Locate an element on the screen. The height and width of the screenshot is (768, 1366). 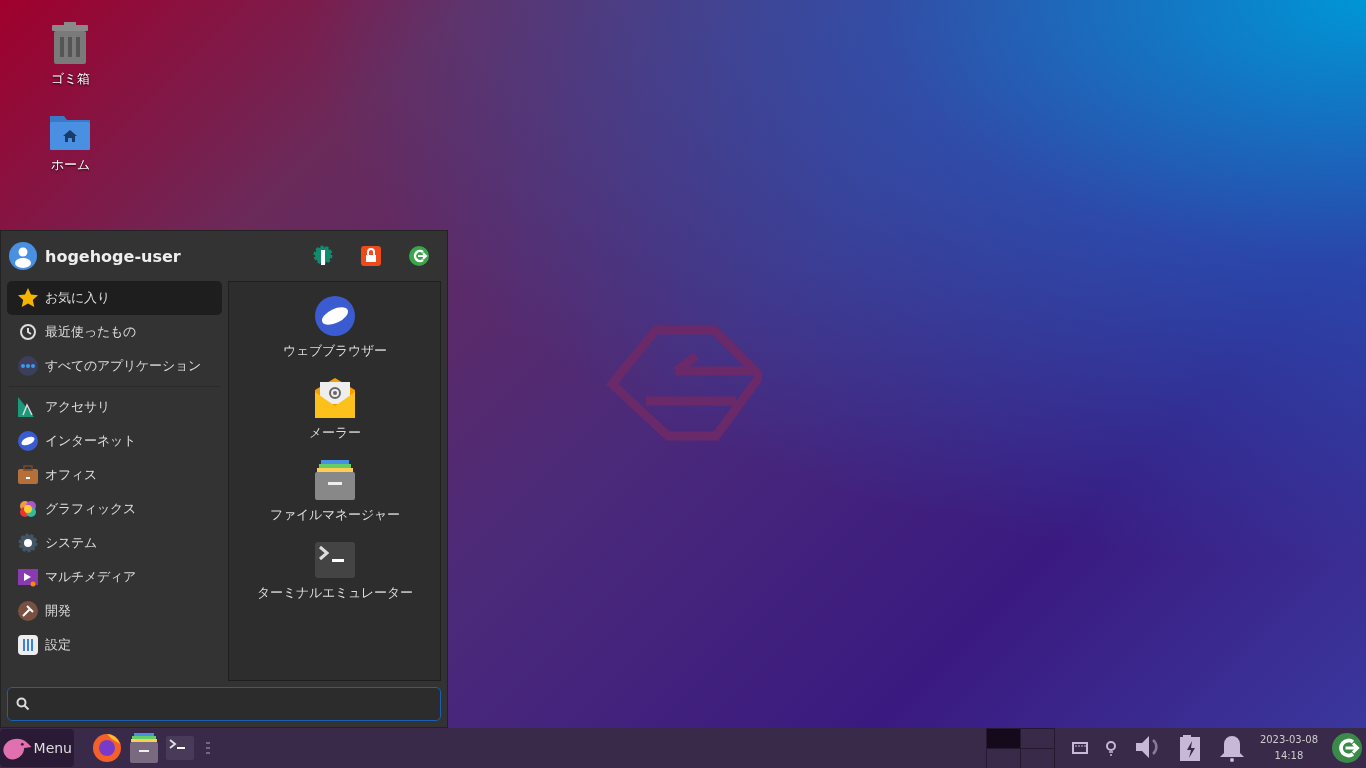
network-port-icon is located at coordinates (1079, 748).